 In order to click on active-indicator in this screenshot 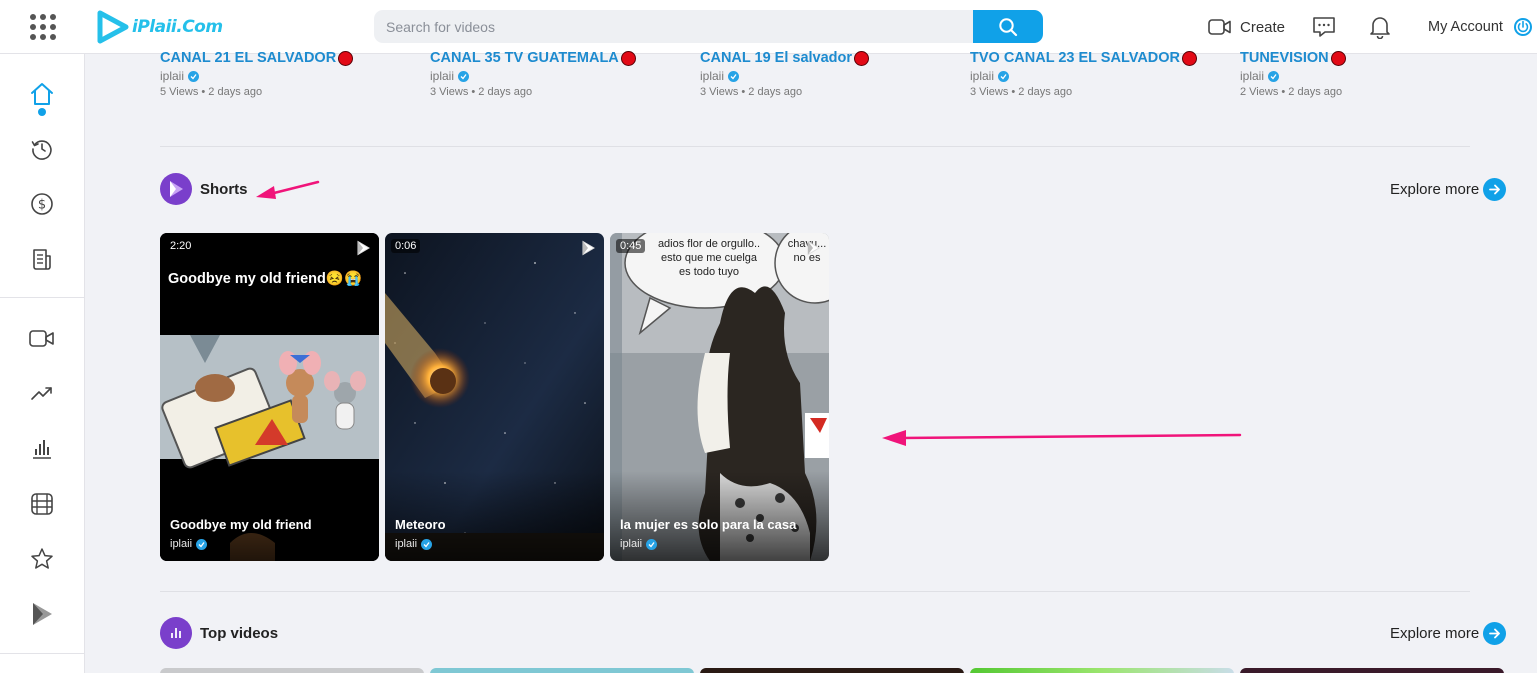, I will do `click(42, 112)`.